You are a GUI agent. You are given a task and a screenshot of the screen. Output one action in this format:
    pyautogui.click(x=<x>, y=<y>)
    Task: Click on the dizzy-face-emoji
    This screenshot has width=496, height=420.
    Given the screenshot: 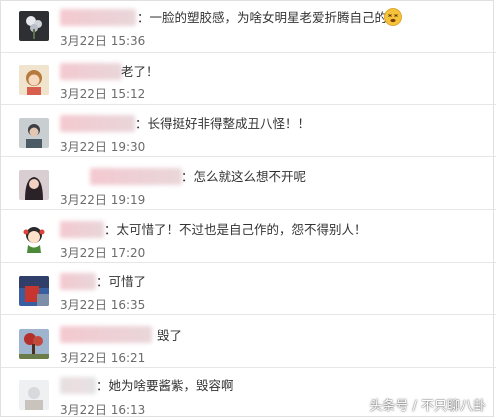 What is the action you would take?
    pyautogui.click(x=393, y=17)
    